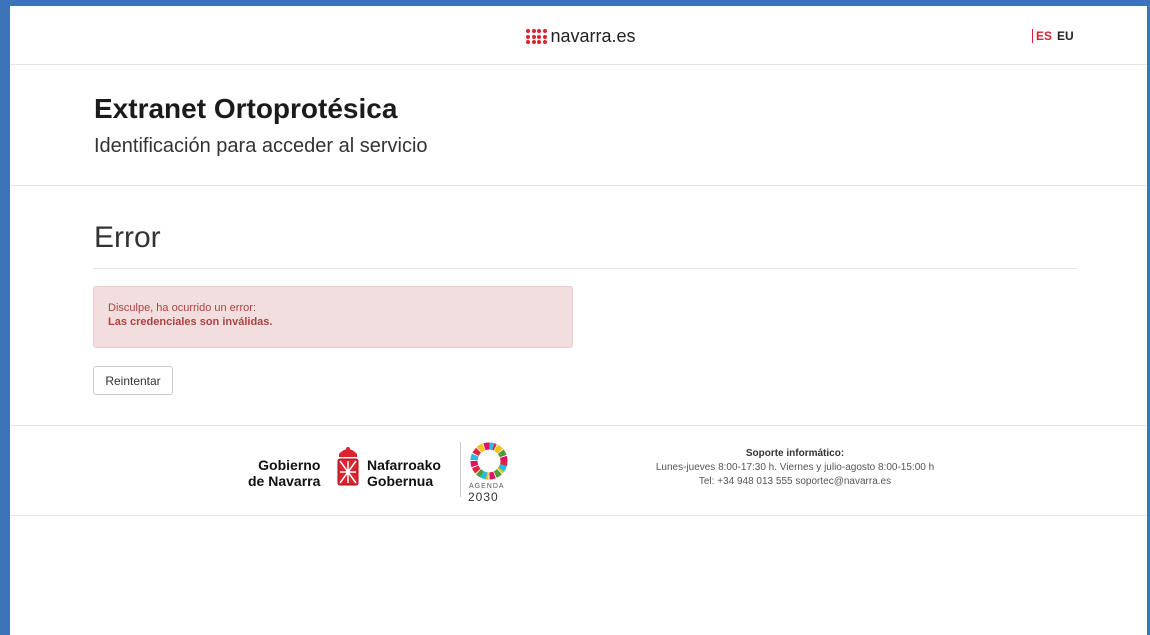 The image size is (1150, 635). I want to click on alert-detail: Las credenciales son inválidas., so click(190, 322).